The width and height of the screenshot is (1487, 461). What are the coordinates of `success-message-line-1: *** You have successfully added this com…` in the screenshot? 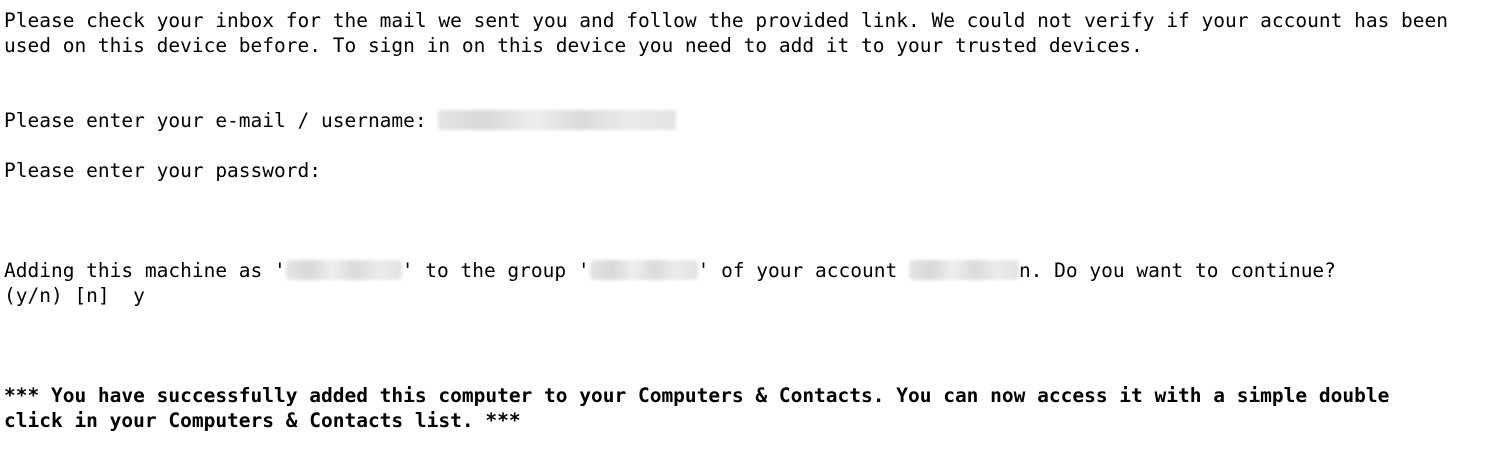 It's located at (697, 395).